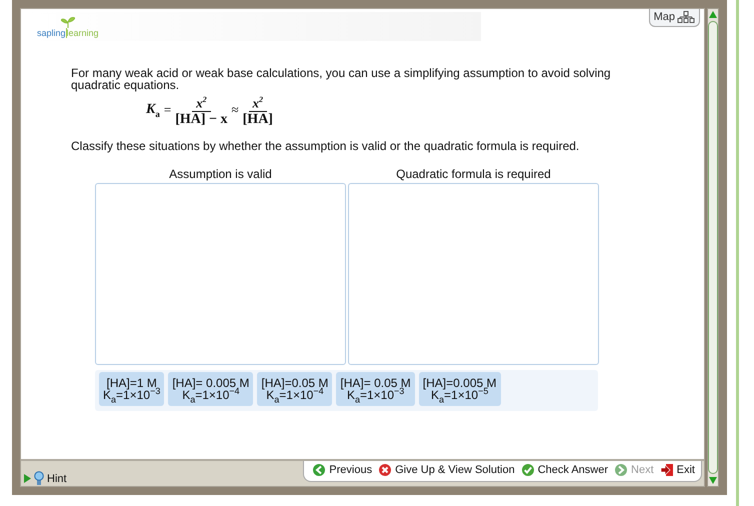  Describe the element at coordinates (713, 480) in the screenshot. I see `scroll-down-icon` at that location.